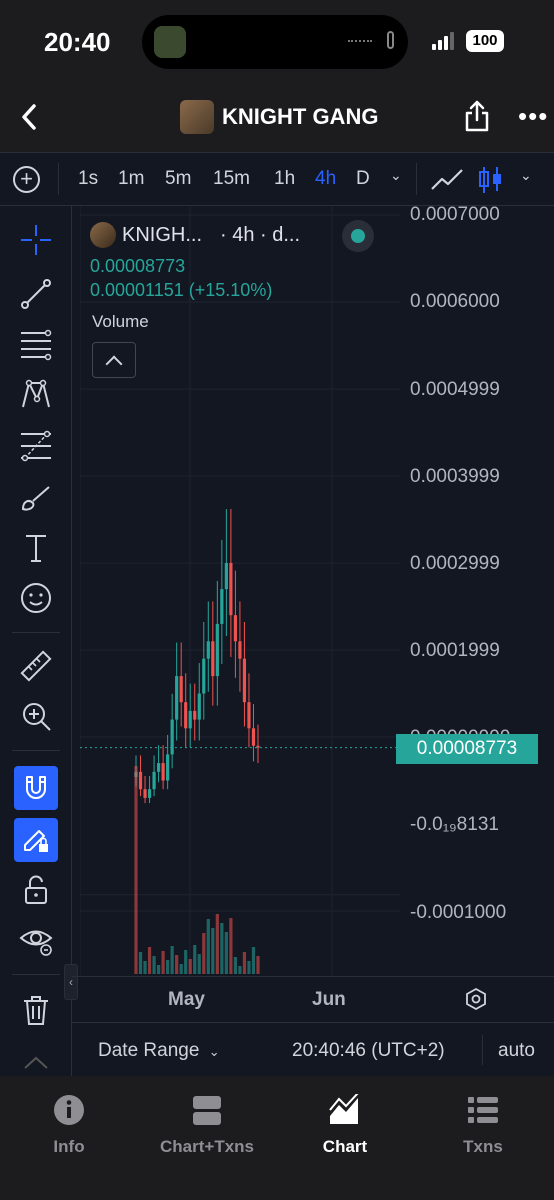 This screenshot has height=1200, width=554. Describe the element at coordinates (358, 236) in the screenshot. I see `live-status-icon` at that location.